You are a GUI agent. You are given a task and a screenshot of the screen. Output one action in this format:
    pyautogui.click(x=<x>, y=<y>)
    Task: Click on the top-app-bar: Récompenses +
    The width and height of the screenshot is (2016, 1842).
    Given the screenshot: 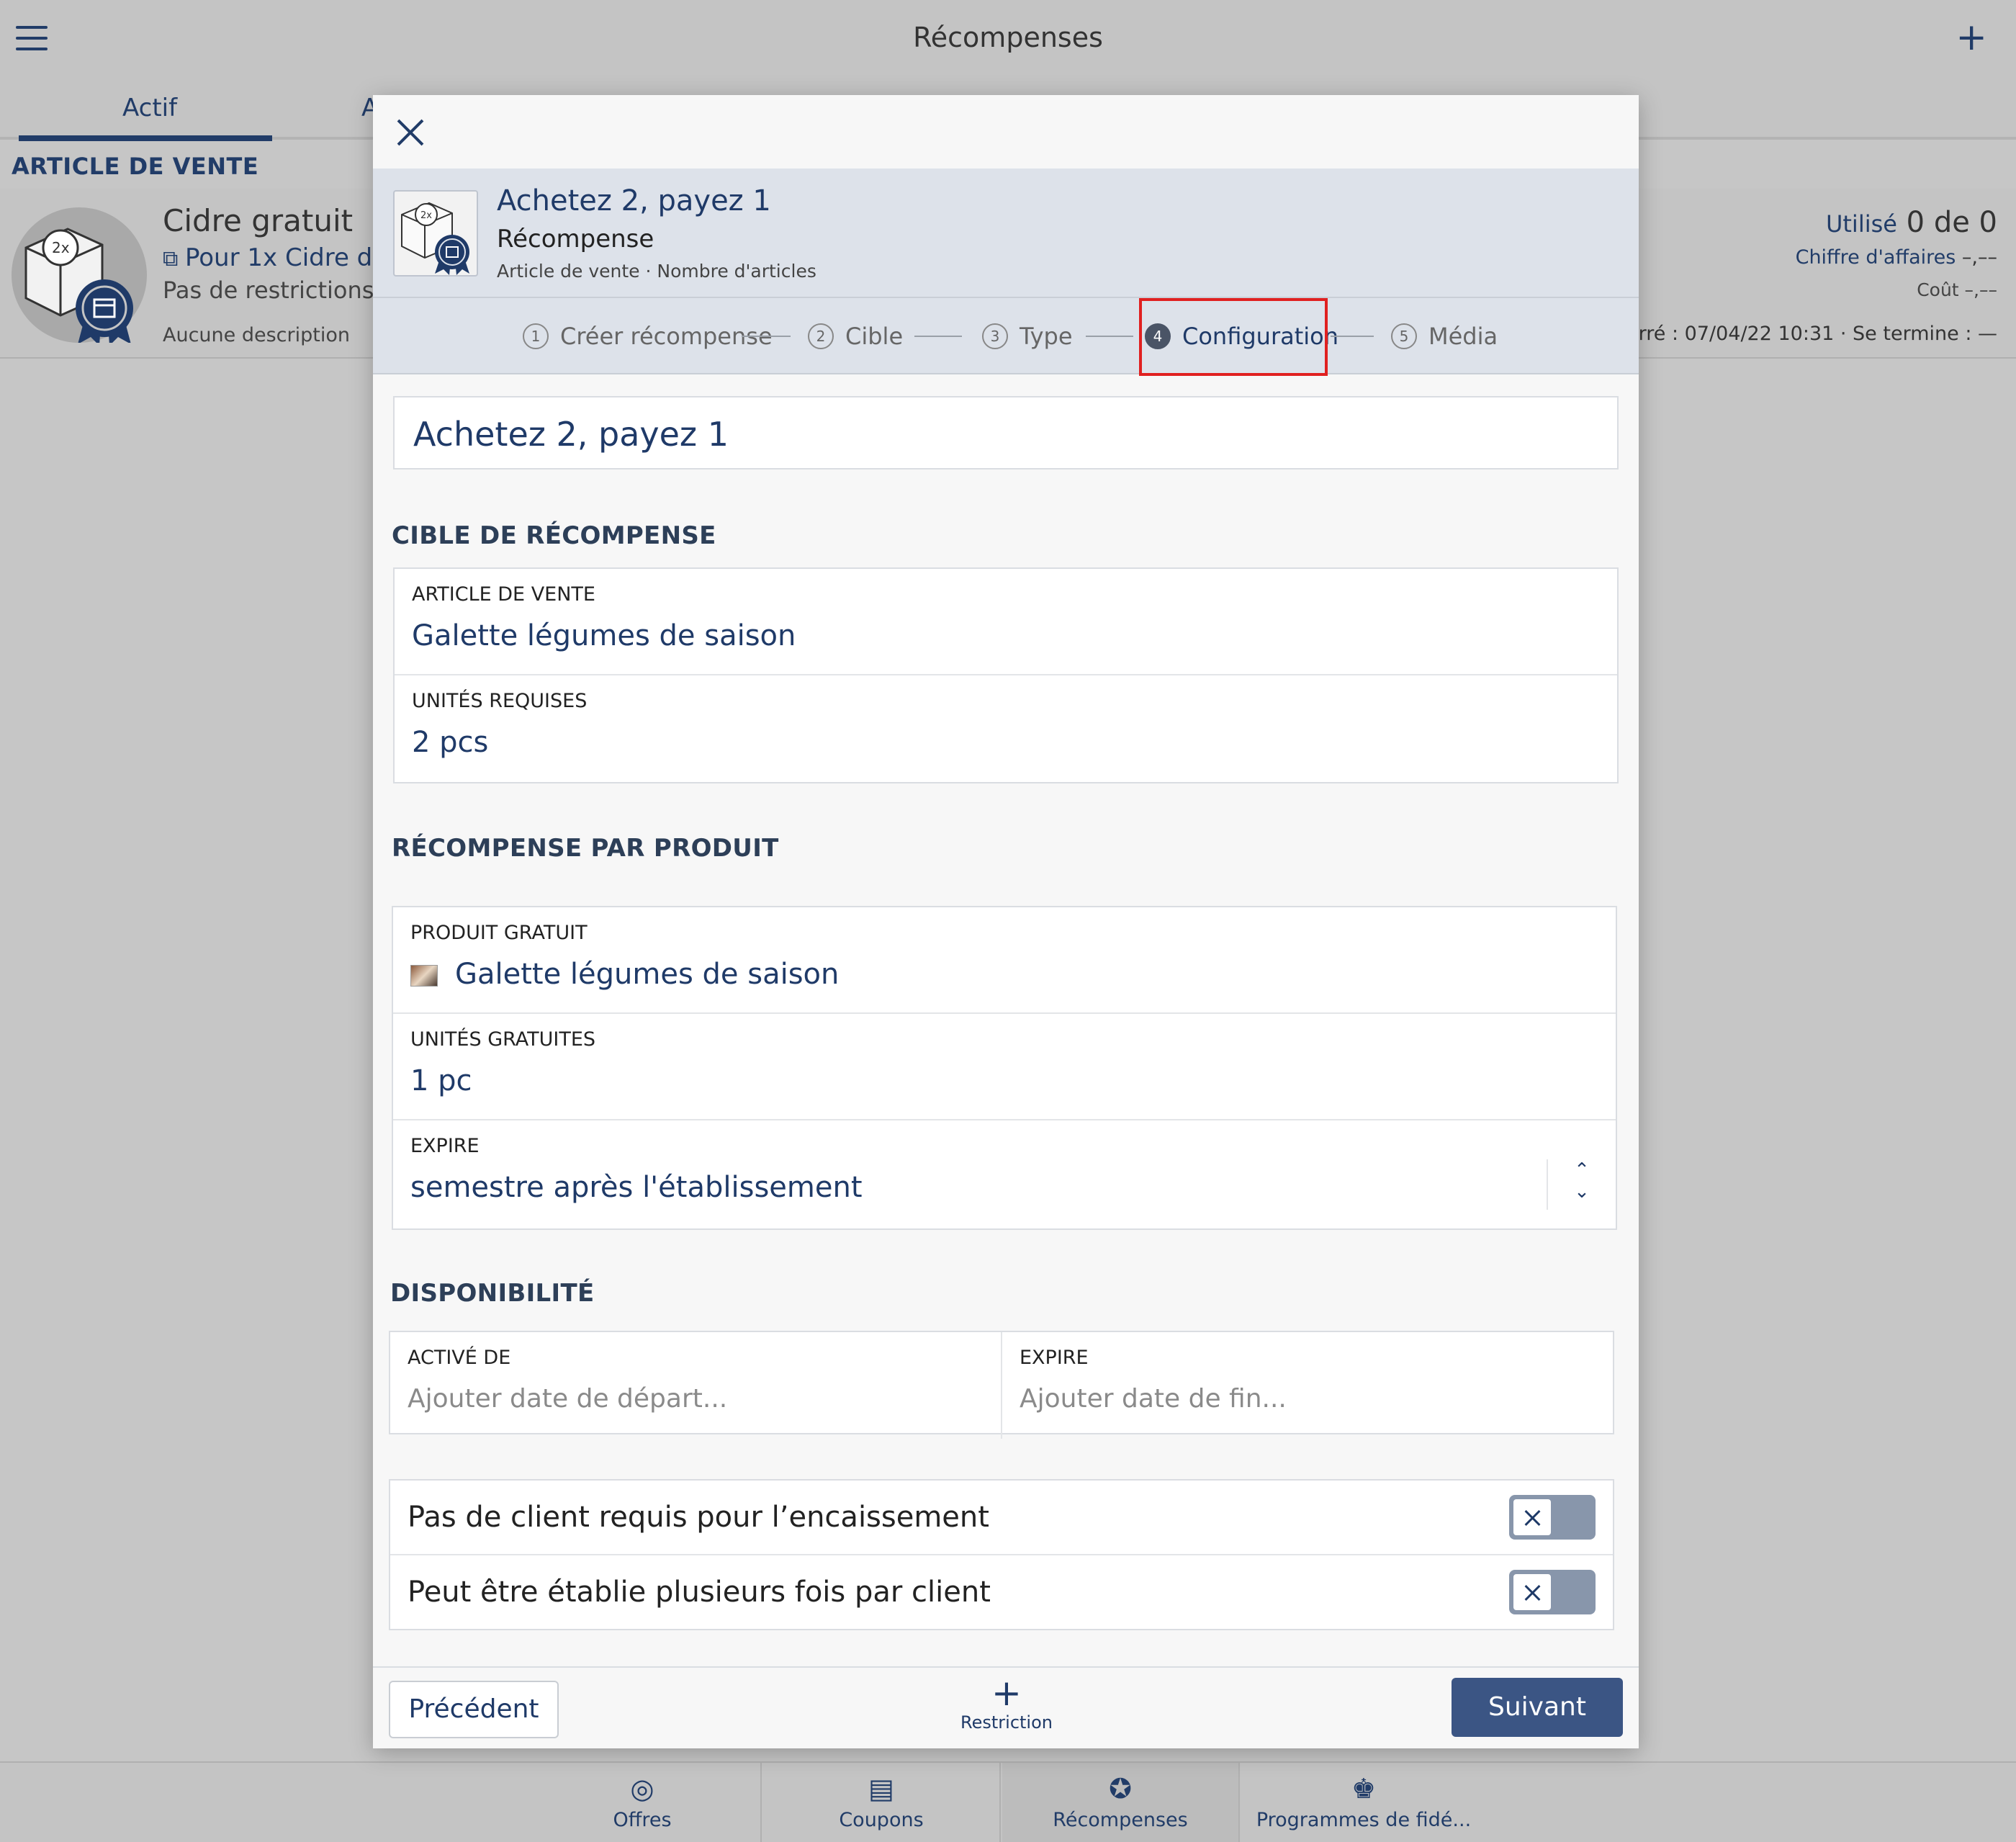 What is the action you would take?
    pyautogui.click(x=1008, y=39)
    